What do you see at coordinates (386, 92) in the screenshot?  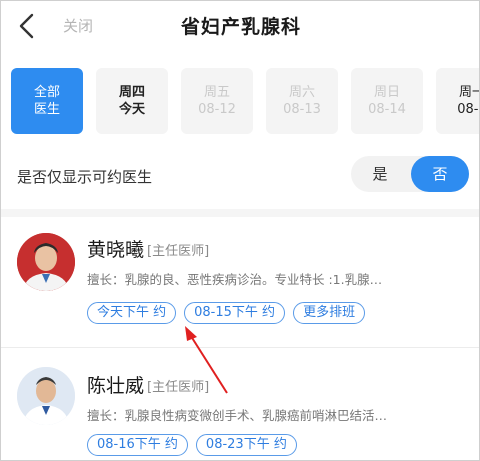 I see `date-tab-line1: 周日` at bounding box center [386, 92].